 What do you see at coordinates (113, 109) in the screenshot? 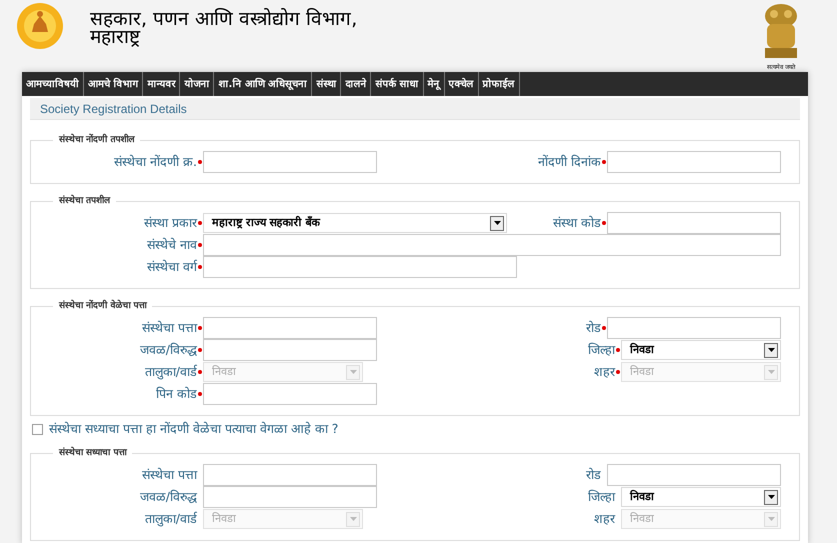
I see `page-title: Society Registration Details` at bounding box center [113, 109].